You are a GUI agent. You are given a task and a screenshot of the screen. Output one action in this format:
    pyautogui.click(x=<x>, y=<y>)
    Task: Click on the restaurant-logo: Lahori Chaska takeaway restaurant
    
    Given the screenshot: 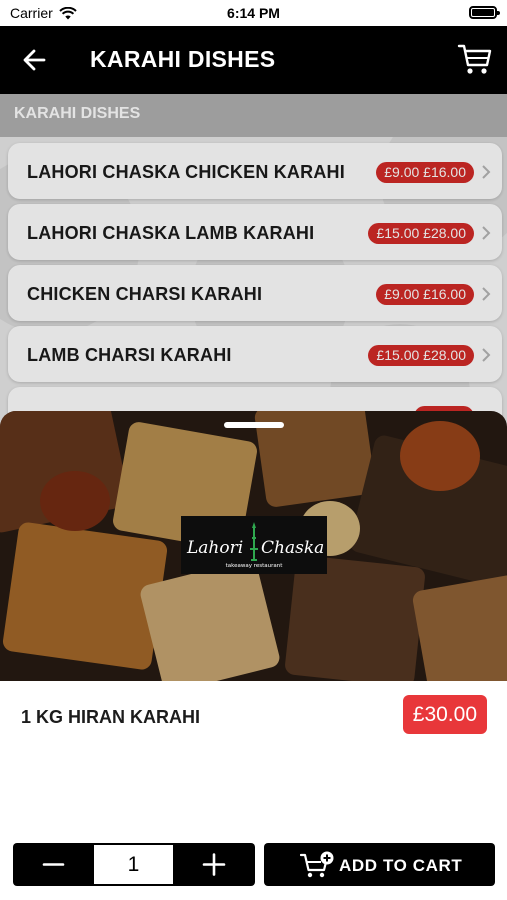 What is the action you would take?
    pyautogui.click(x=254, y=545)
    